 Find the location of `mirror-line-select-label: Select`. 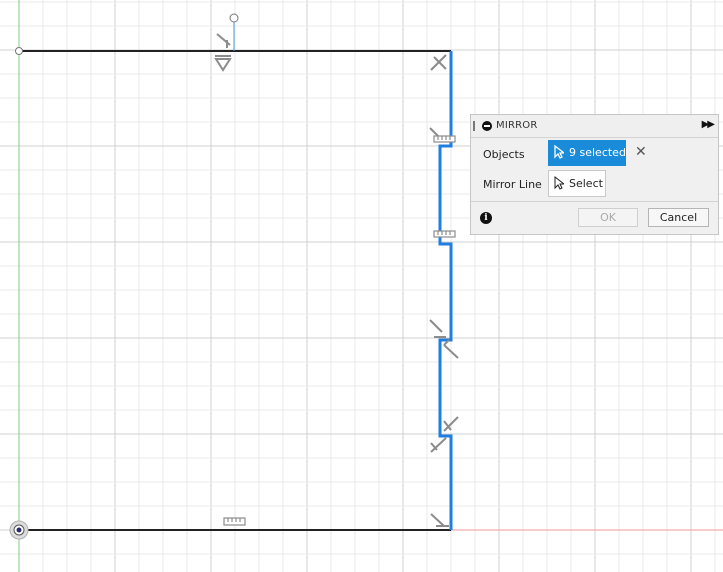

mirror-line-select-label: Select is located at coordinates (586, 183).